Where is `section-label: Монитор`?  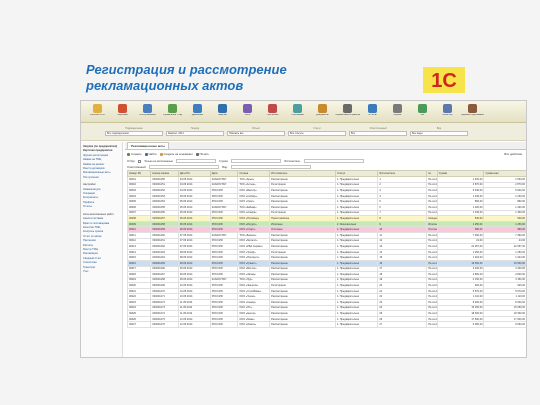 section-label: Монитор is located at coordinates (447, 115).